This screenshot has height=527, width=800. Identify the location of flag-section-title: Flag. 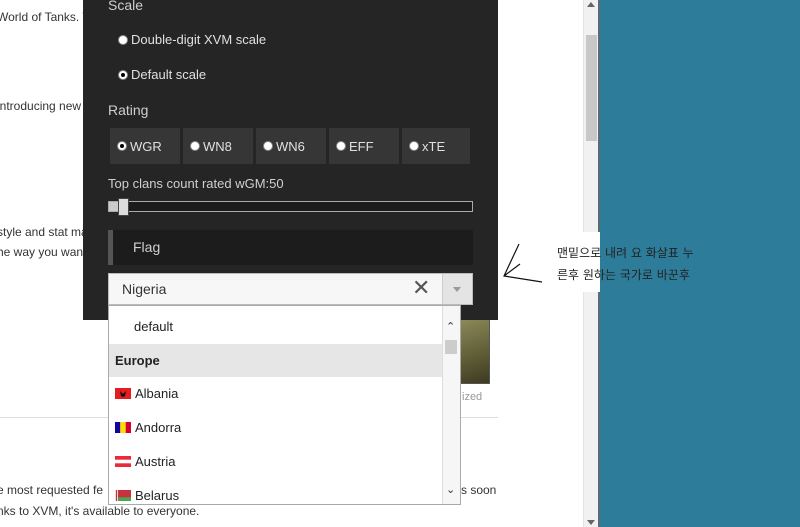
(147, 247).